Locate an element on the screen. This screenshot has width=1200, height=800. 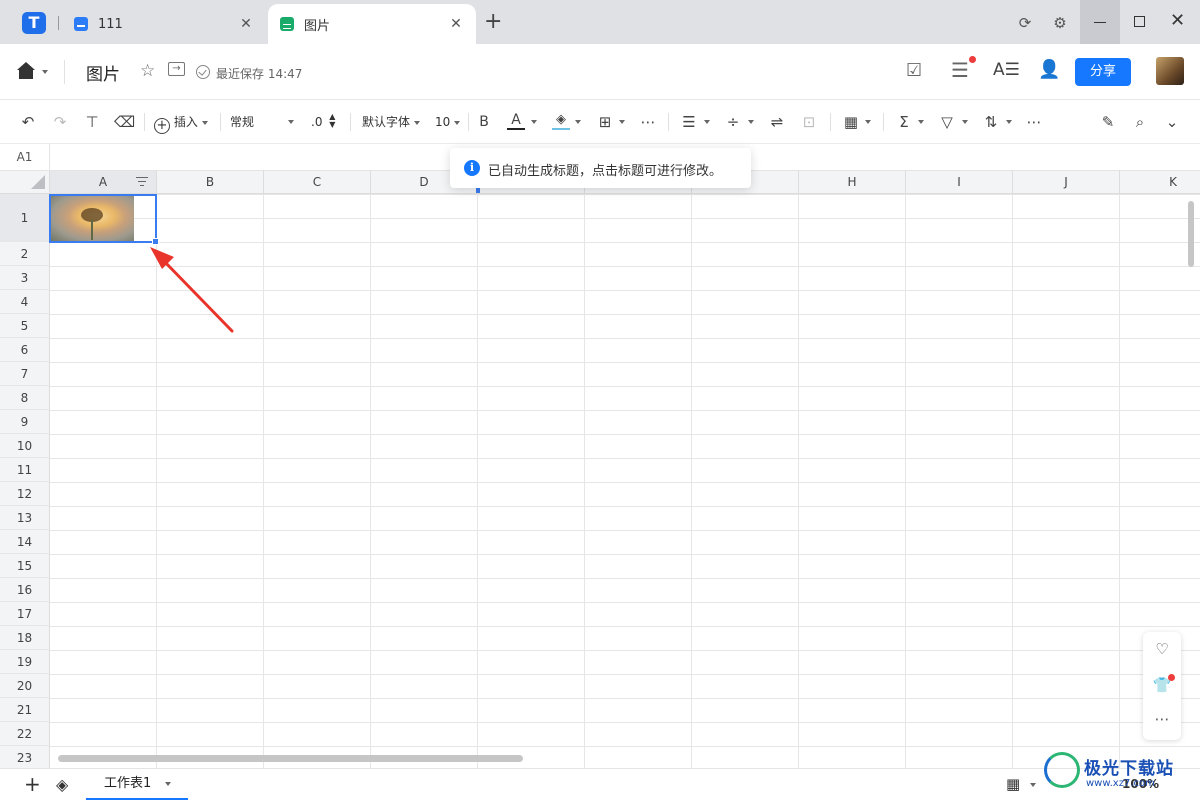
font-family-select: 默认字体 is located at coordinates (391, 122).